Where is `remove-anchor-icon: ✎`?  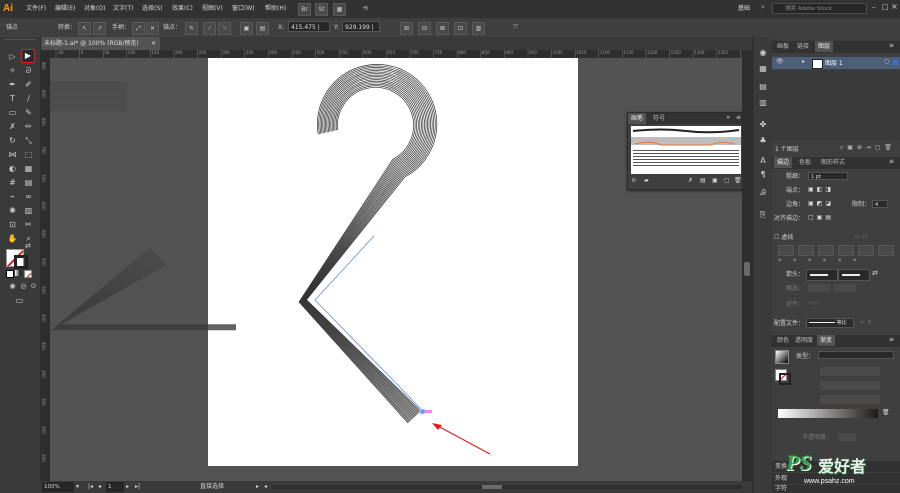 remove-anchor-icon: ✎ is located at coordinates (191, 28).